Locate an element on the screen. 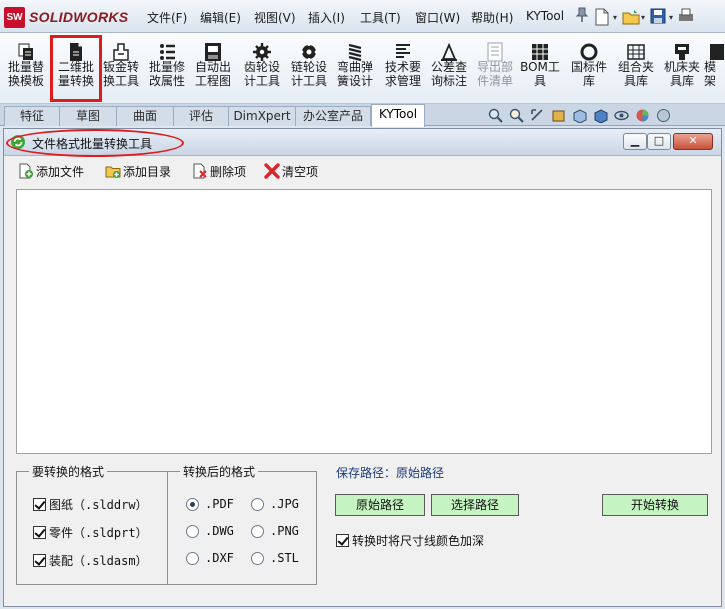 This screenshot has height=609, width=725. ribbon-fixture-library: 组合夹 具库 is located at coordinates (636, 68).